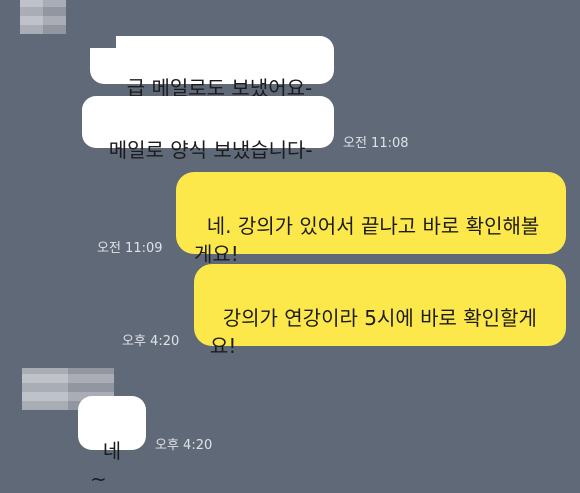 Image resolution: width=580 pixels, height=493 pixels. I want to click on incoming-message-bubble: 네~, so click(112, 443).